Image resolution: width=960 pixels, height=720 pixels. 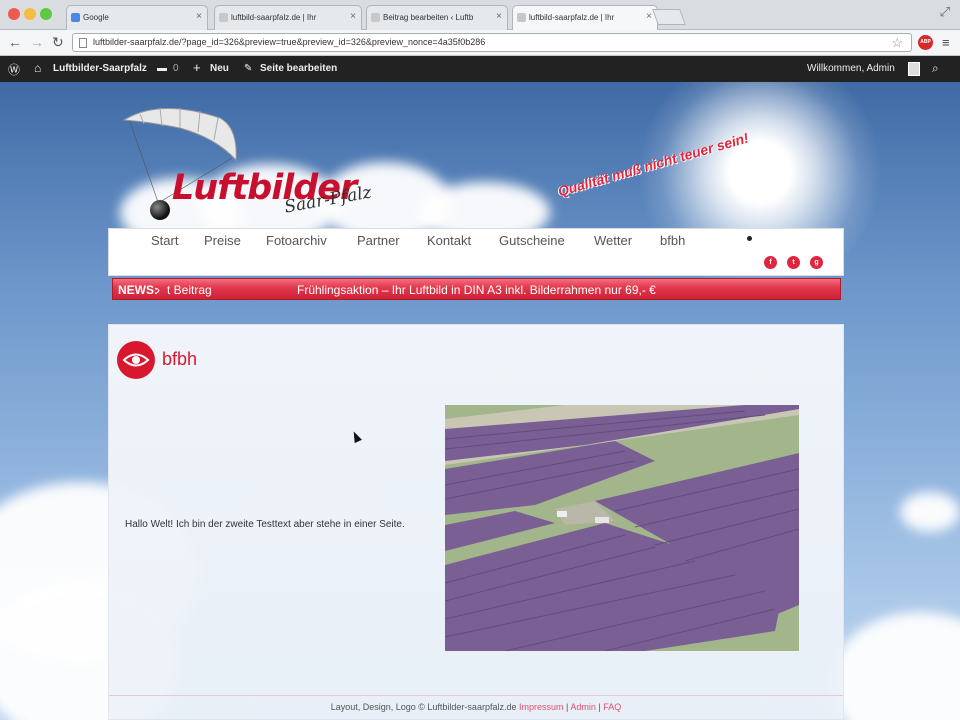 I want to click on bookmark-star-icon: ☆, so click(x=897, y=43).